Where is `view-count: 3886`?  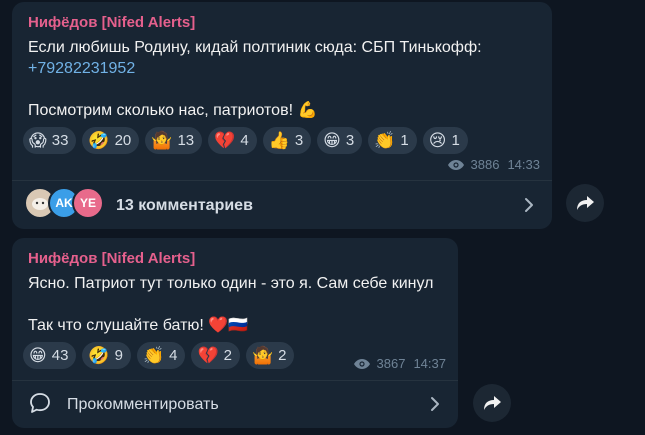 view-count: 3886 is located at coordinates (485, 164).